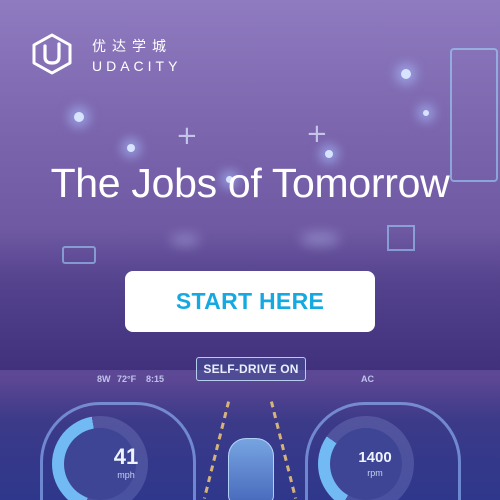 This screenshot has height=500, width=500. I want to click on speed-unit: mph, so click(126, 475).